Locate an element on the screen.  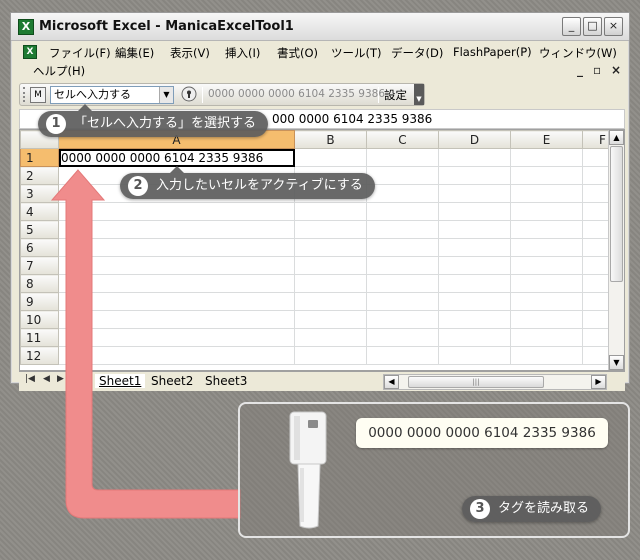
row-header-7: 7 is located at coordinates (39, 265).